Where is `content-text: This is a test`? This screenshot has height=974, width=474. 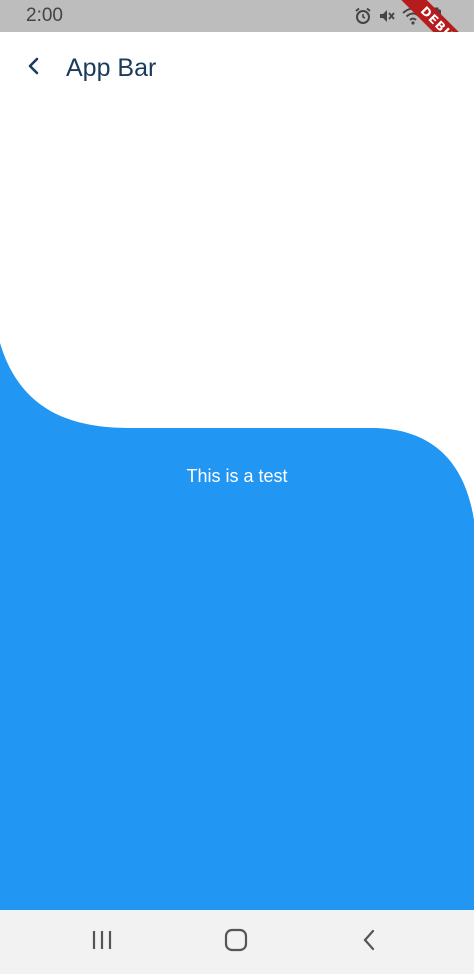 content-text: This is a test is located at coordinates (237, 476).